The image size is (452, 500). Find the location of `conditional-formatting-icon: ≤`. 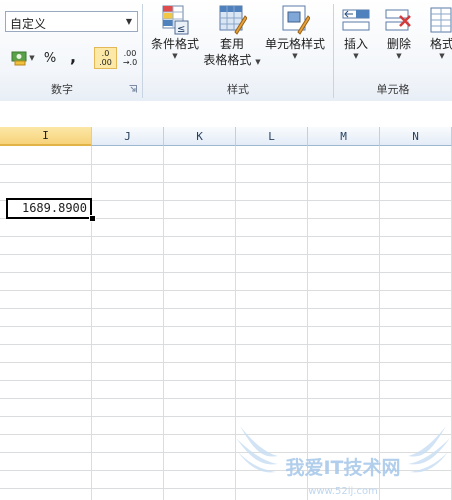

conditional-formatting-icon: ≤ is located at coordinates (175, 20).